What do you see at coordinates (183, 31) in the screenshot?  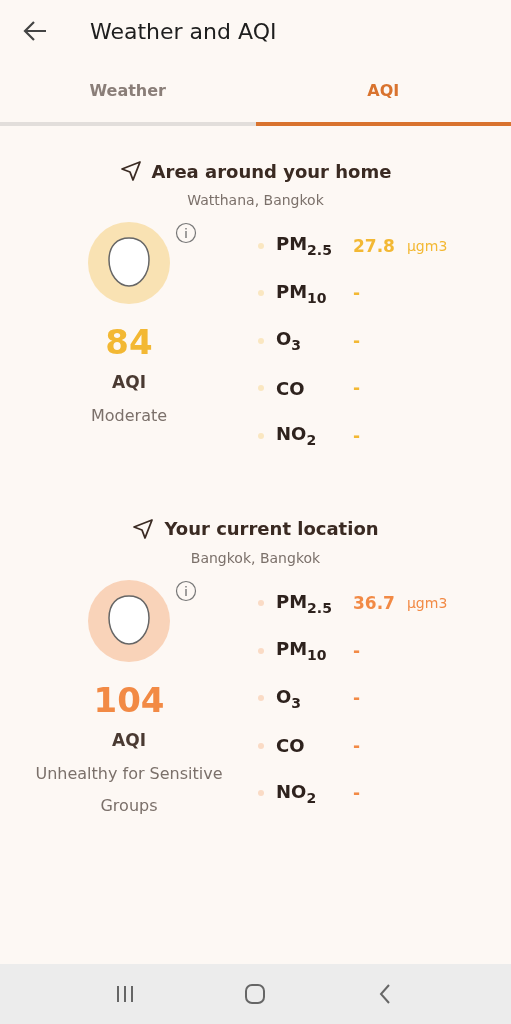 I see `screen-title: Weather and AQI` at bounding box center [183, 31].